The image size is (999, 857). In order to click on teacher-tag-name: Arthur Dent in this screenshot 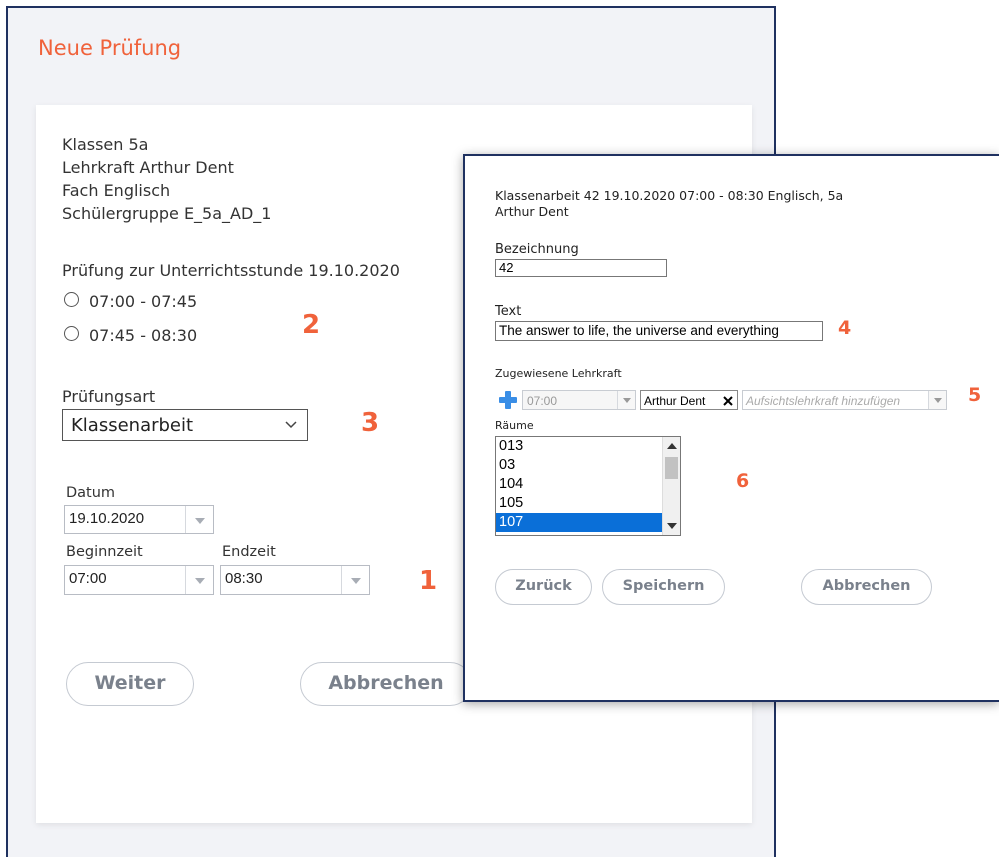, I will do `click(675, 401)`.